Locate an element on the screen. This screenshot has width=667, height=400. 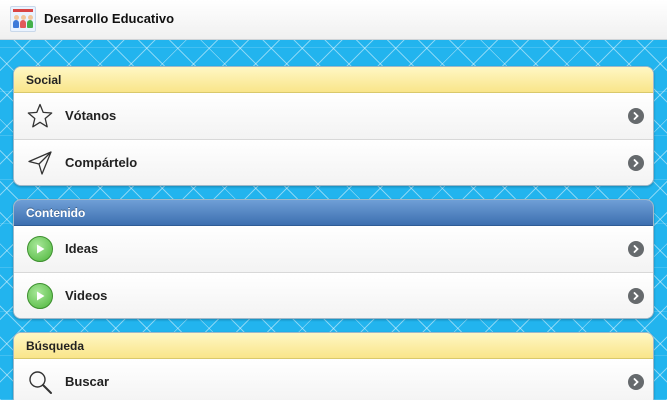
list-item-label: Ideas is located at coordinates (82, 248).